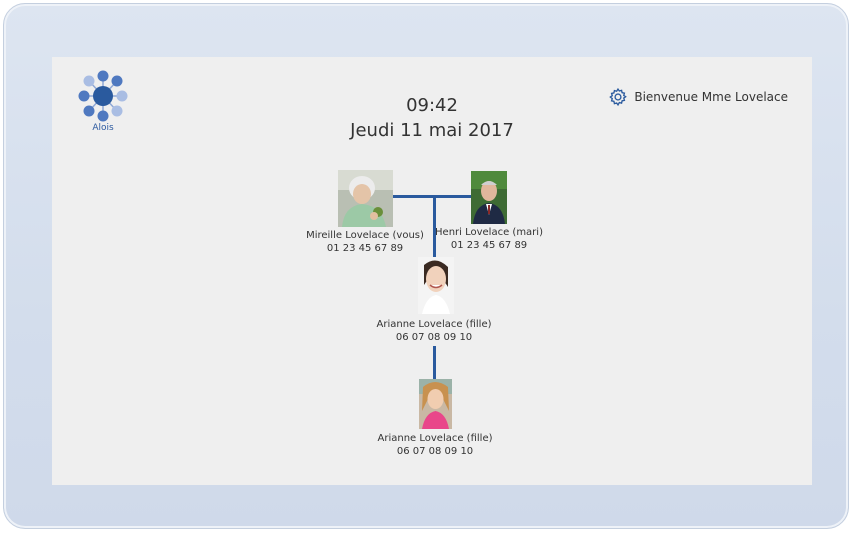 The height and width of the screenshot is (534, 856). I want to click on person-phone: 01 23 45 67 89, so click(489, 245).